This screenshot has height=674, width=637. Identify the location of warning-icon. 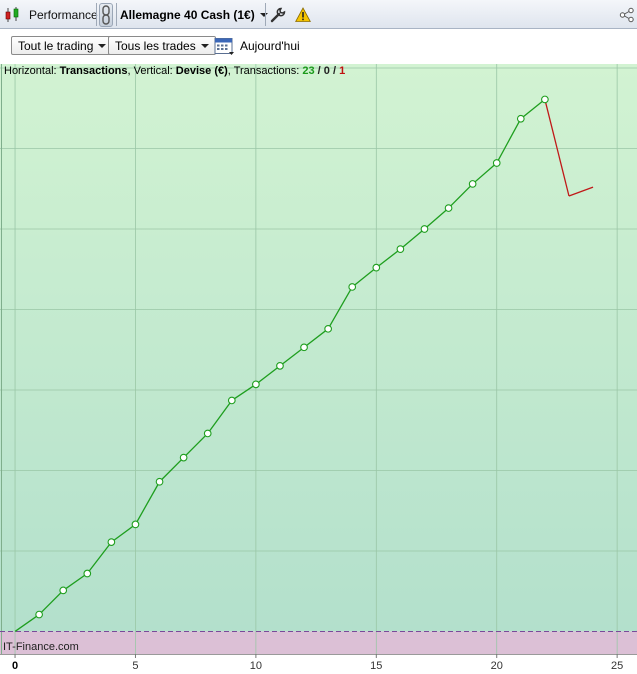
(303, 14).